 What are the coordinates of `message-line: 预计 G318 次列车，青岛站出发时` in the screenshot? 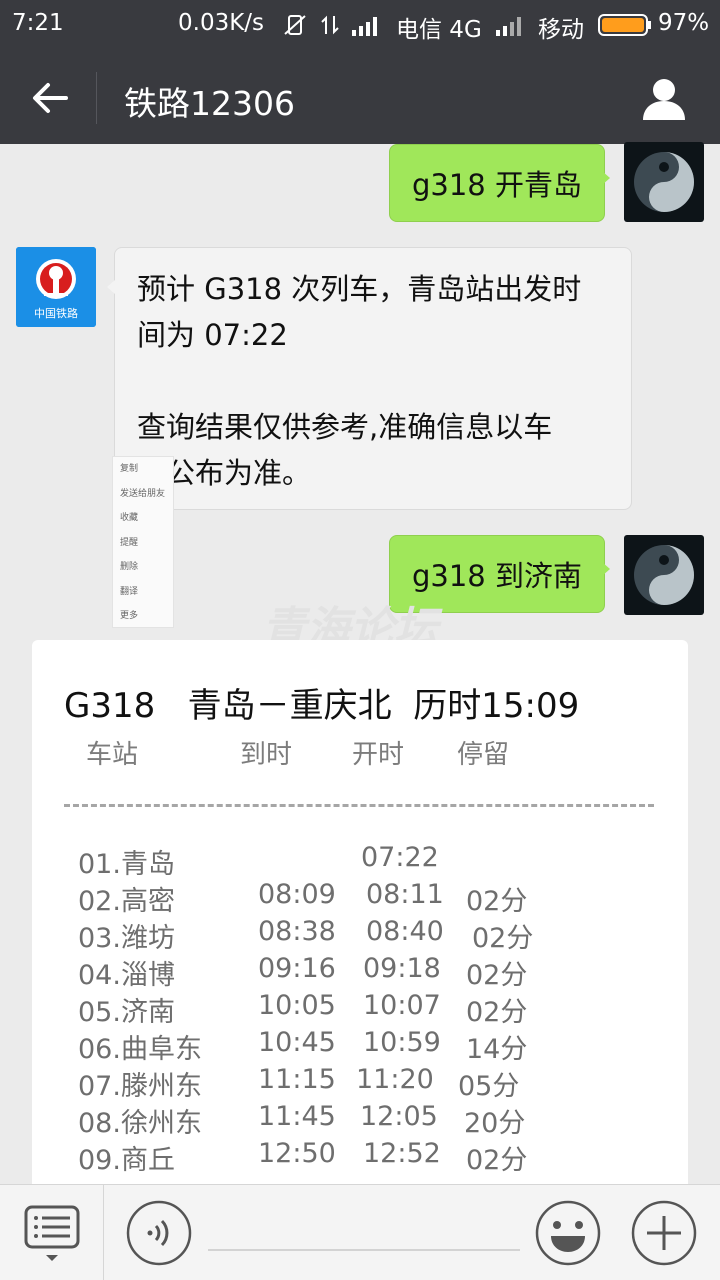 It's located at (359, 289).